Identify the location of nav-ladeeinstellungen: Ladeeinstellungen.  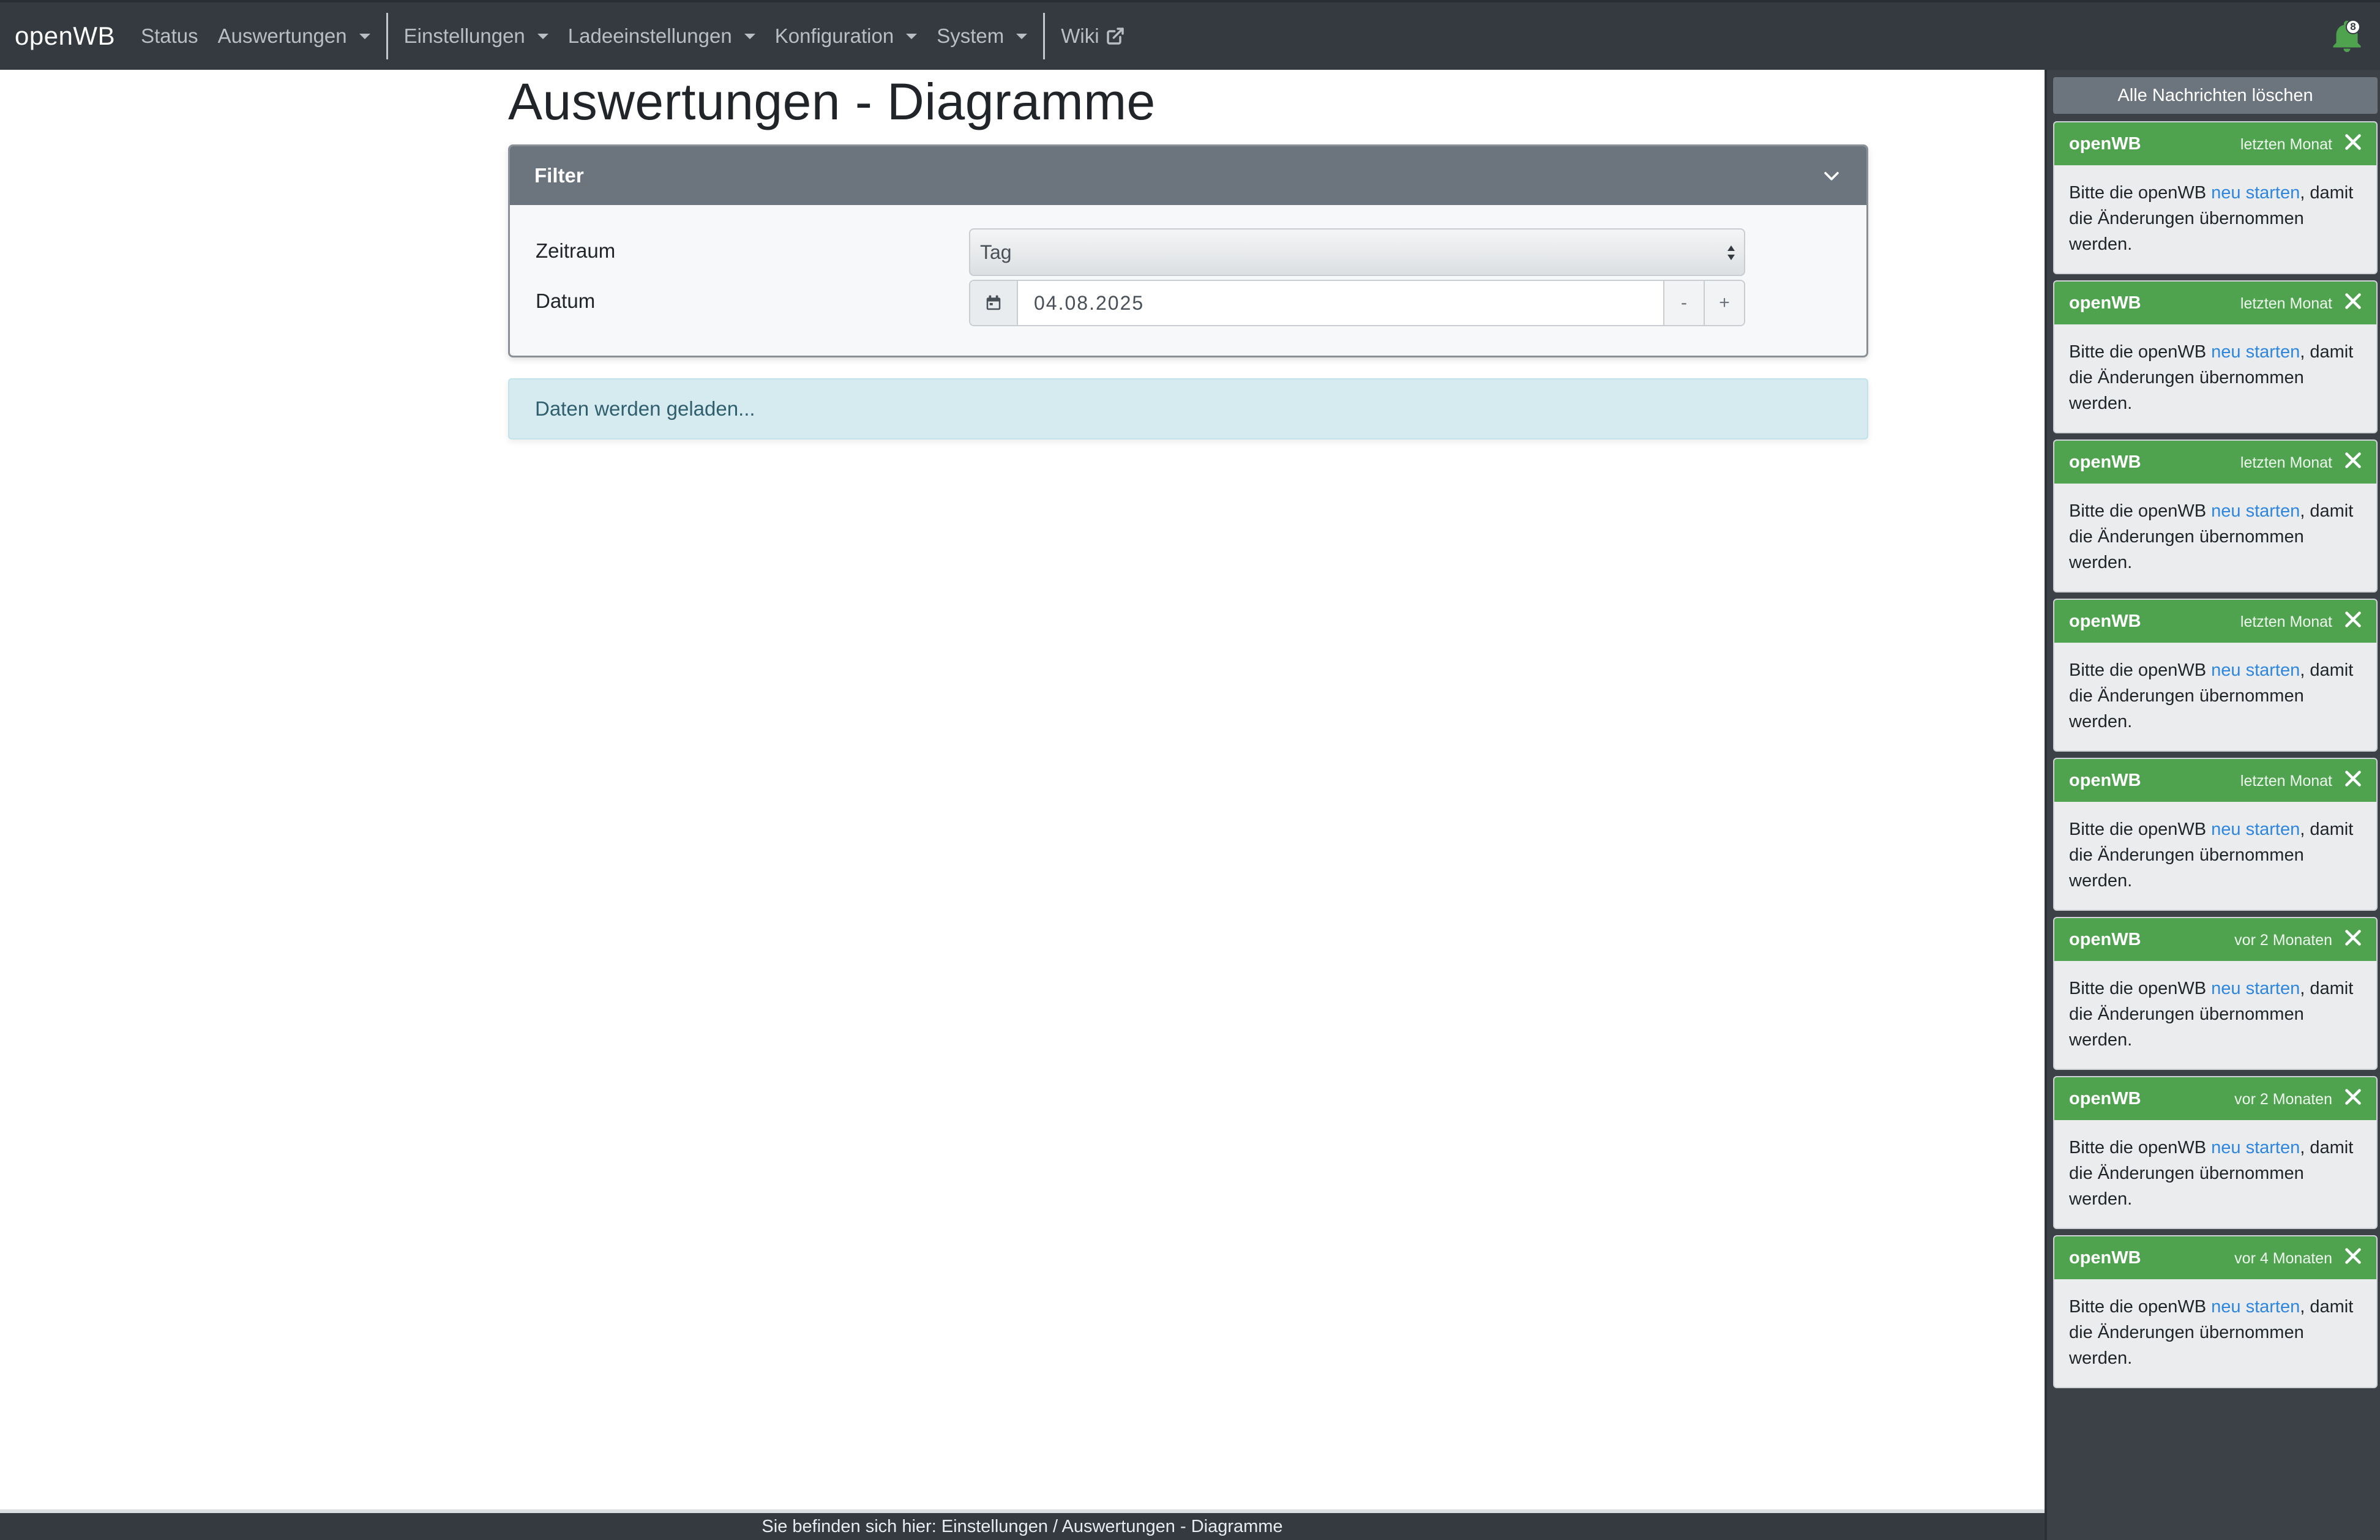
(661, 36).